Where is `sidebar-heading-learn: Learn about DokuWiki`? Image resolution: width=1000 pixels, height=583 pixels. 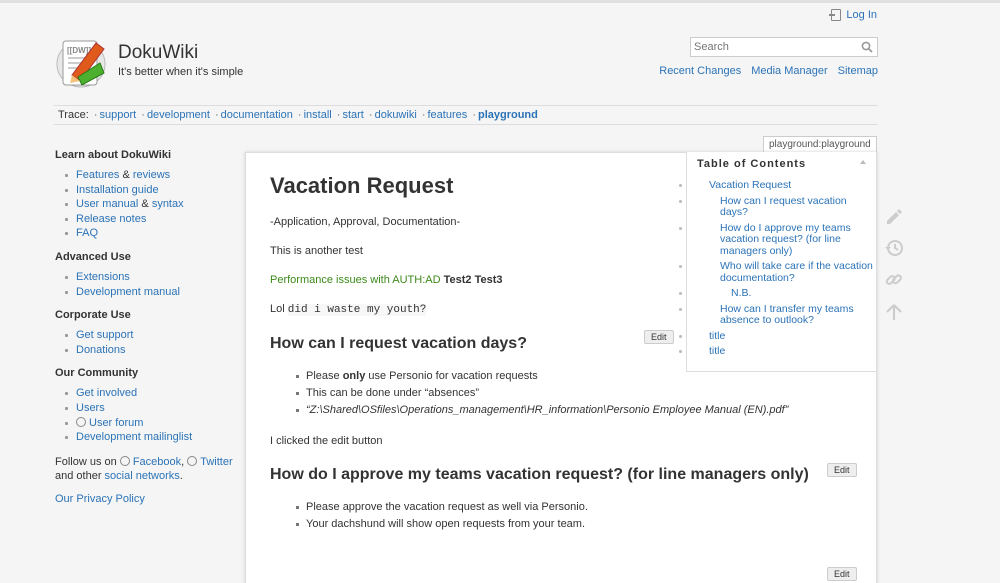
sidebar-heading-learn: Learn about DokuWiki is located at coordinates (113, 155).